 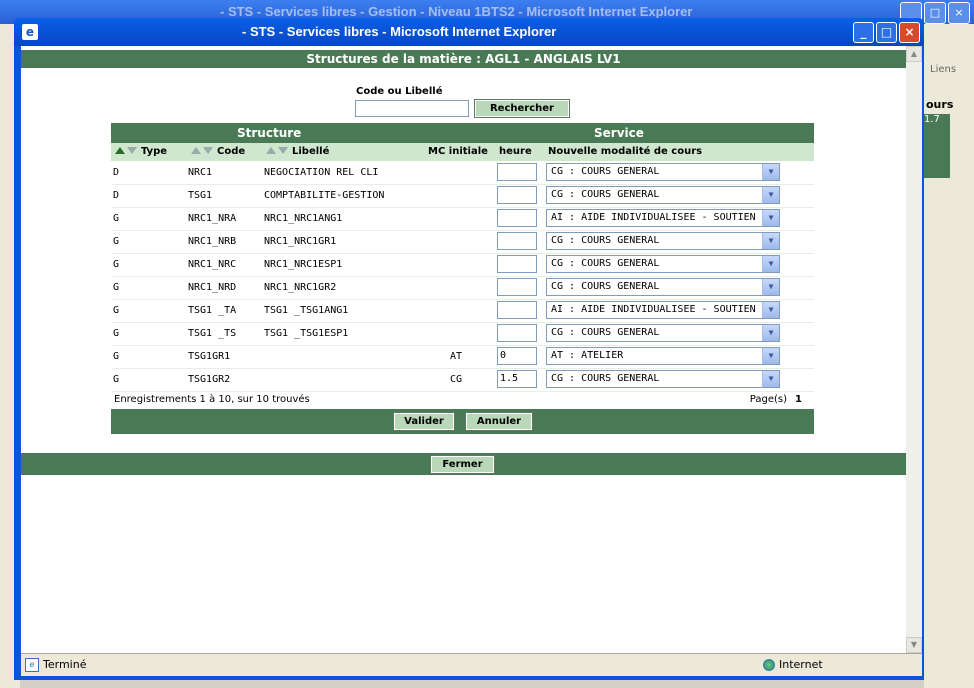 What do you see at coordinates (212, 399) in the screenshot?
I see `records-count: Enregistrements 1 à 10, sur 10 trouvés` at bounding box center [212, 399].